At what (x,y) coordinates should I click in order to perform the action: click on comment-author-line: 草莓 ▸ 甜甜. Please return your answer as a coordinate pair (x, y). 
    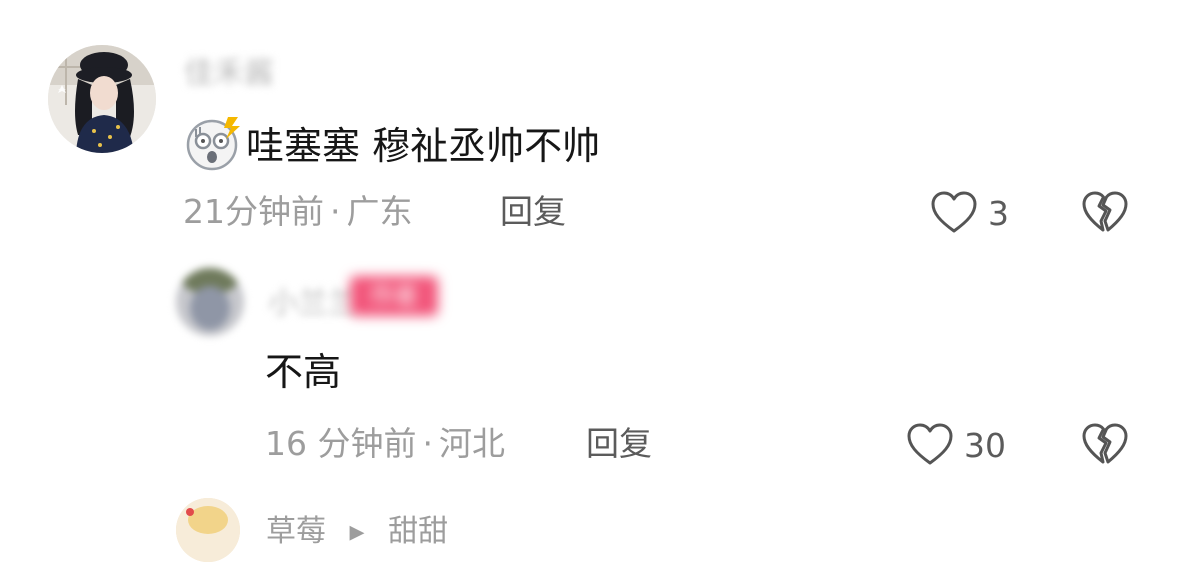
    Looking at the image, I should click on (357, 528).